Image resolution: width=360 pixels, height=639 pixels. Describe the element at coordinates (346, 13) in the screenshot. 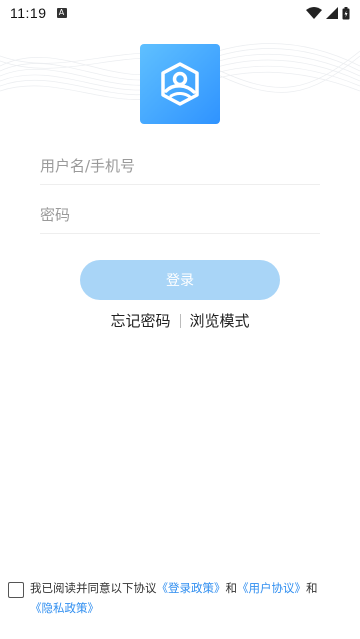

I see `battery-icon` at that location.